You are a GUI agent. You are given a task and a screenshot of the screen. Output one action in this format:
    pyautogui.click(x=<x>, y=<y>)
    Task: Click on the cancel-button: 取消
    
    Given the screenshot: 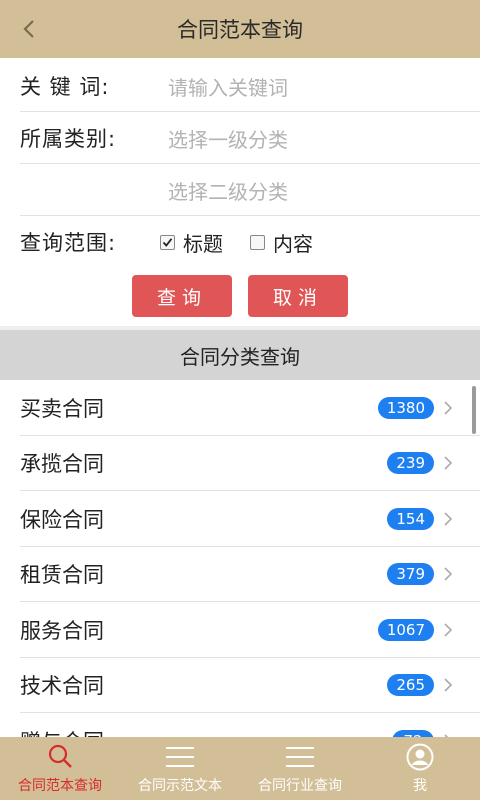 What is the action you would take?
    pyautogui.click(x=298, y=296)
    